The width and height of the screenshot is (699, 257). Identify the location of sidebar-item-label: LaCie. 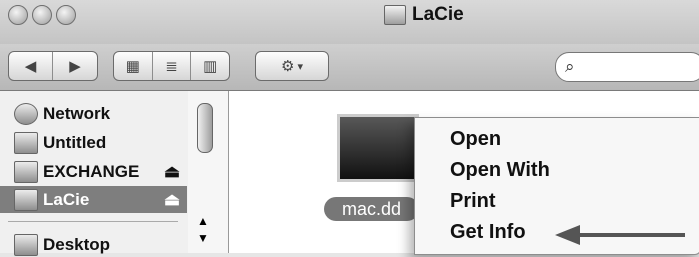
(66, 199).